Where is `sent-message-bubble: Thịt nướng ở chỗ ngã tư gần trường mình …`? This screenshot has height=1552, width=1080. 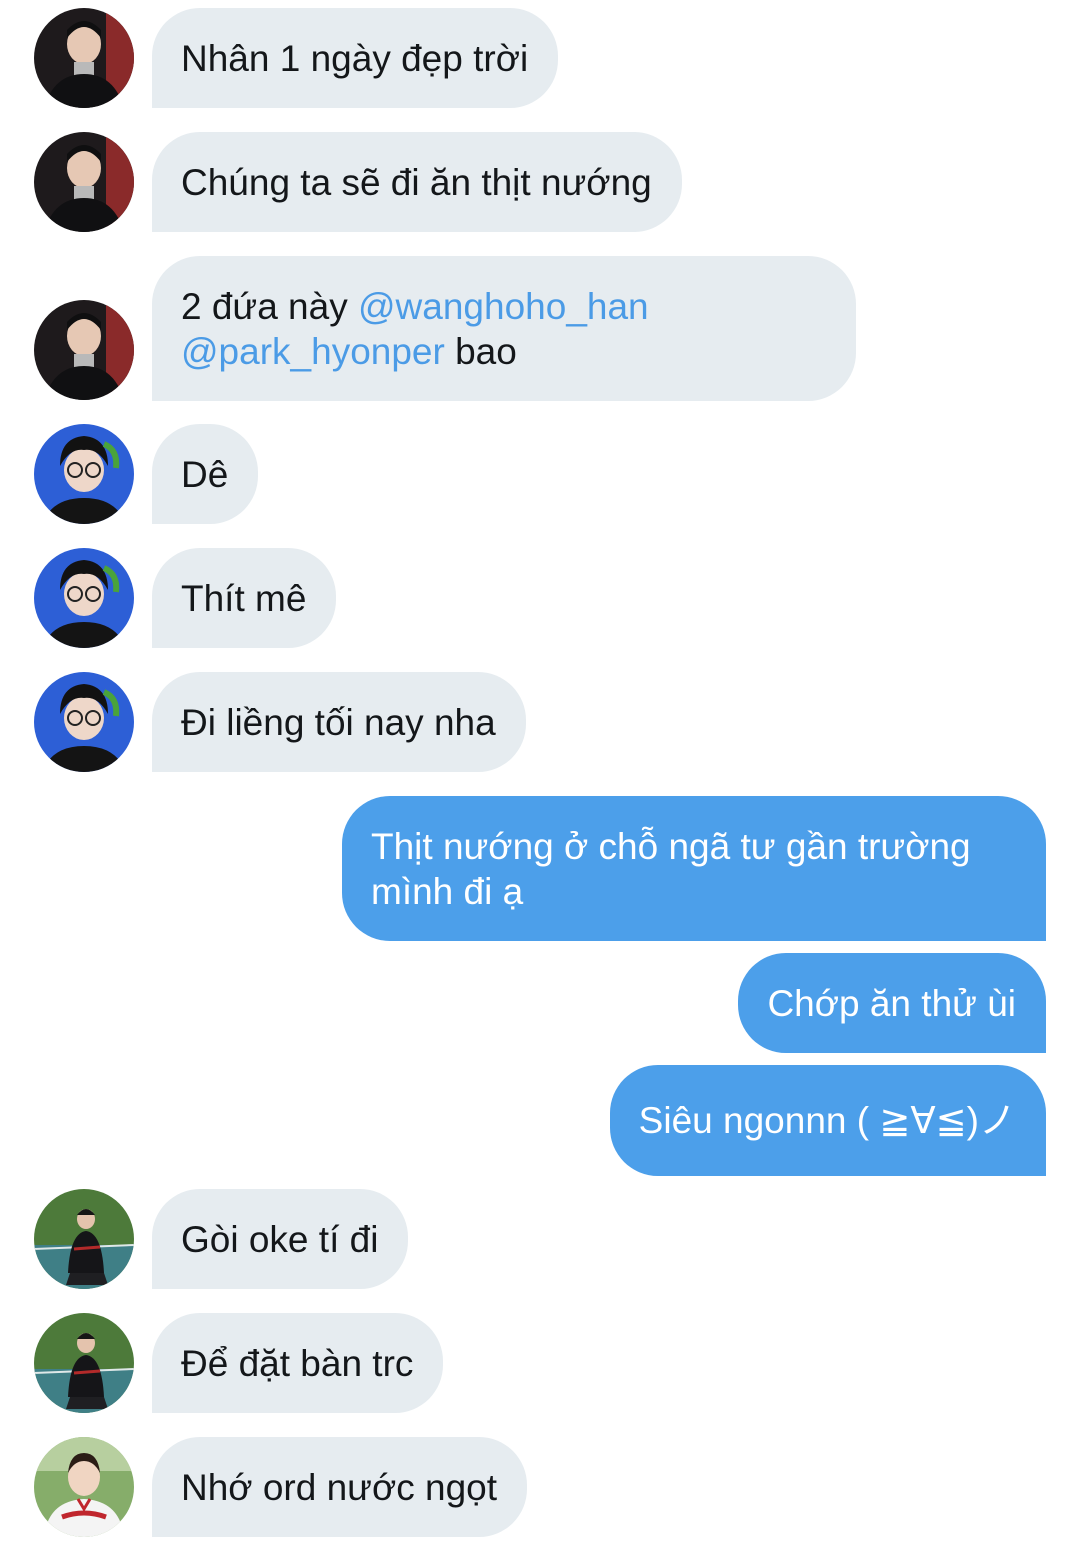 sent-message-bubble: Thịt nướng ở chỗ ngã tư gần trường mình … is located at coordinates (694, 868).